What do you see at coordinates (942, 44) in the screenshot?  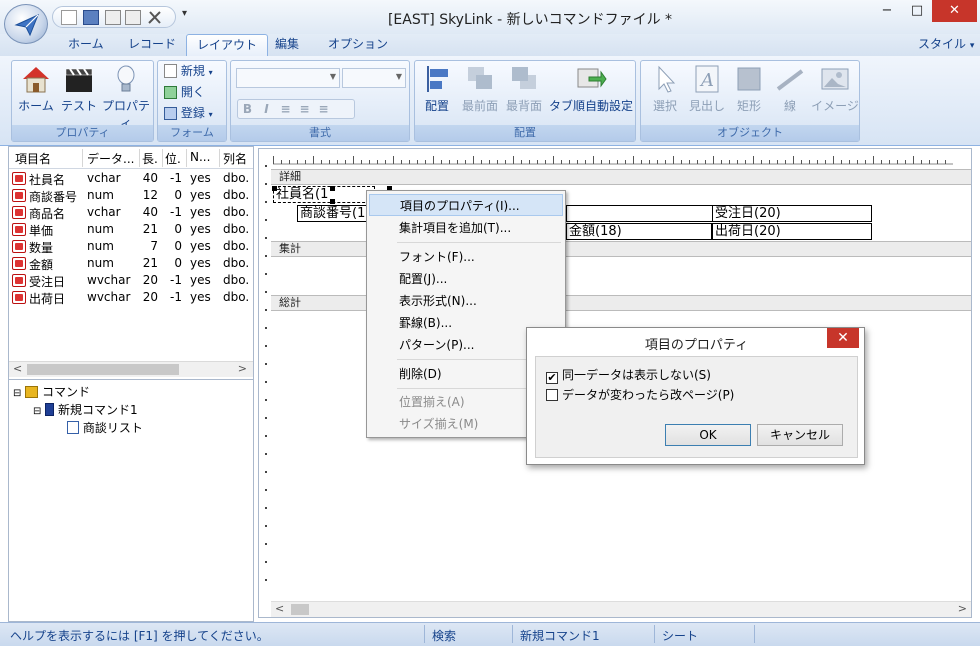 I see `style-menu-label: スタイル` at bounding box center [942, 44].